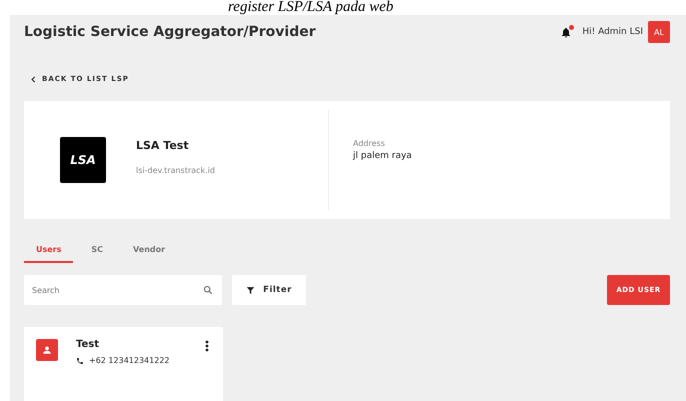 Image resolution: width=686 pixels, height=401 pixels. What do you see at coordinates (369, 143) in the screenshot?
I see `address-label: Address` at bounding box center [369, 143].